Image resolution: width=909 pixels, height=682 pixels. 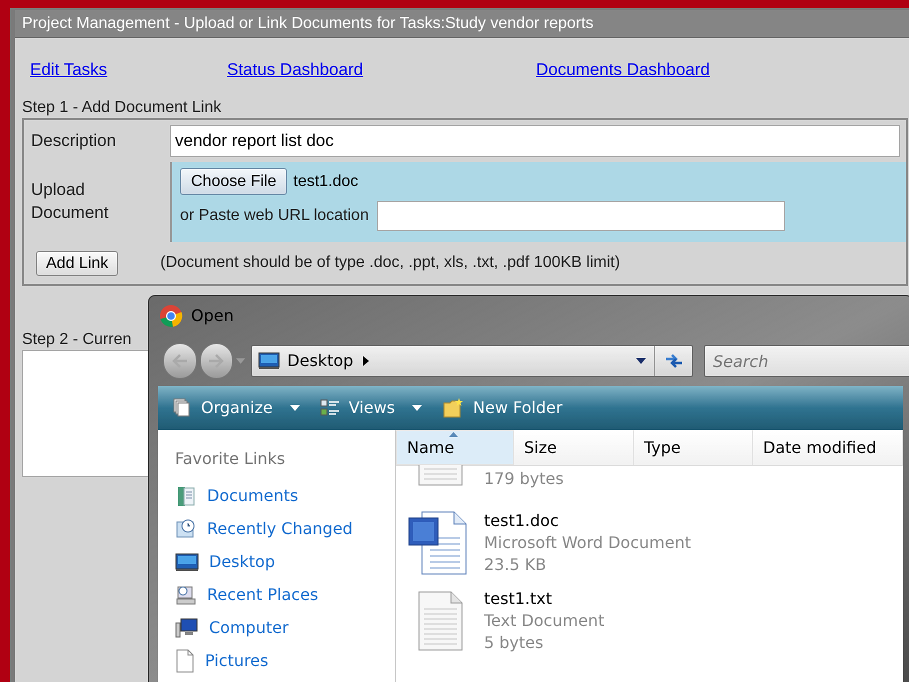 I want to click on section-heading: Step 2 - Curren, so click(x=77, y=340).